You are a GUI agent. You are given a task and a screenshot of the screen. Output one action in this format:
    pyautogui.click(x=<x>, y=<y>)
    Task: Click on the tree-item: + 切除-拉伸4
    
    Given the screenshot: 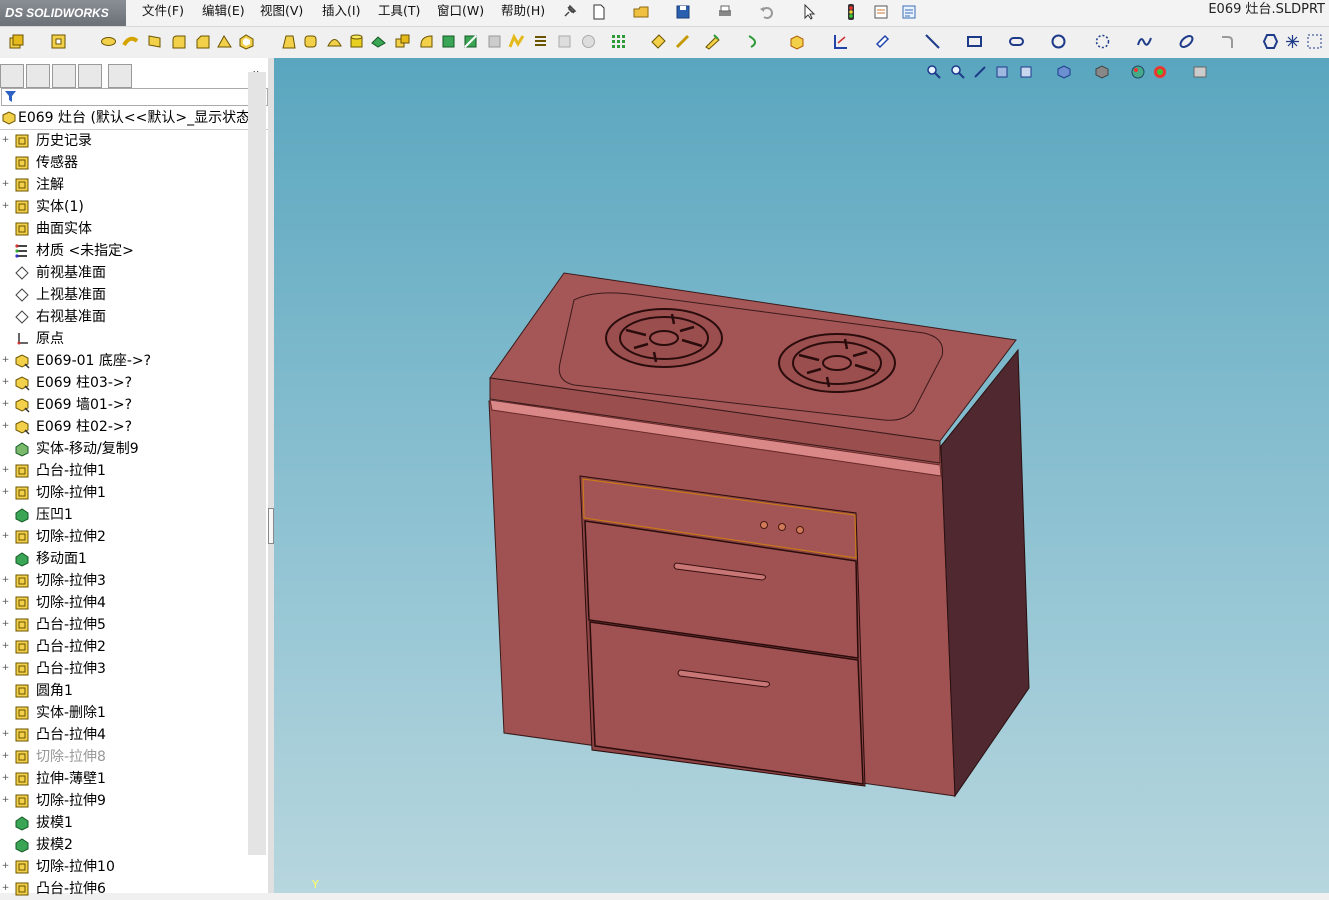 What is the action you would take?
    pyautogui.click(x=124, y=603)
    